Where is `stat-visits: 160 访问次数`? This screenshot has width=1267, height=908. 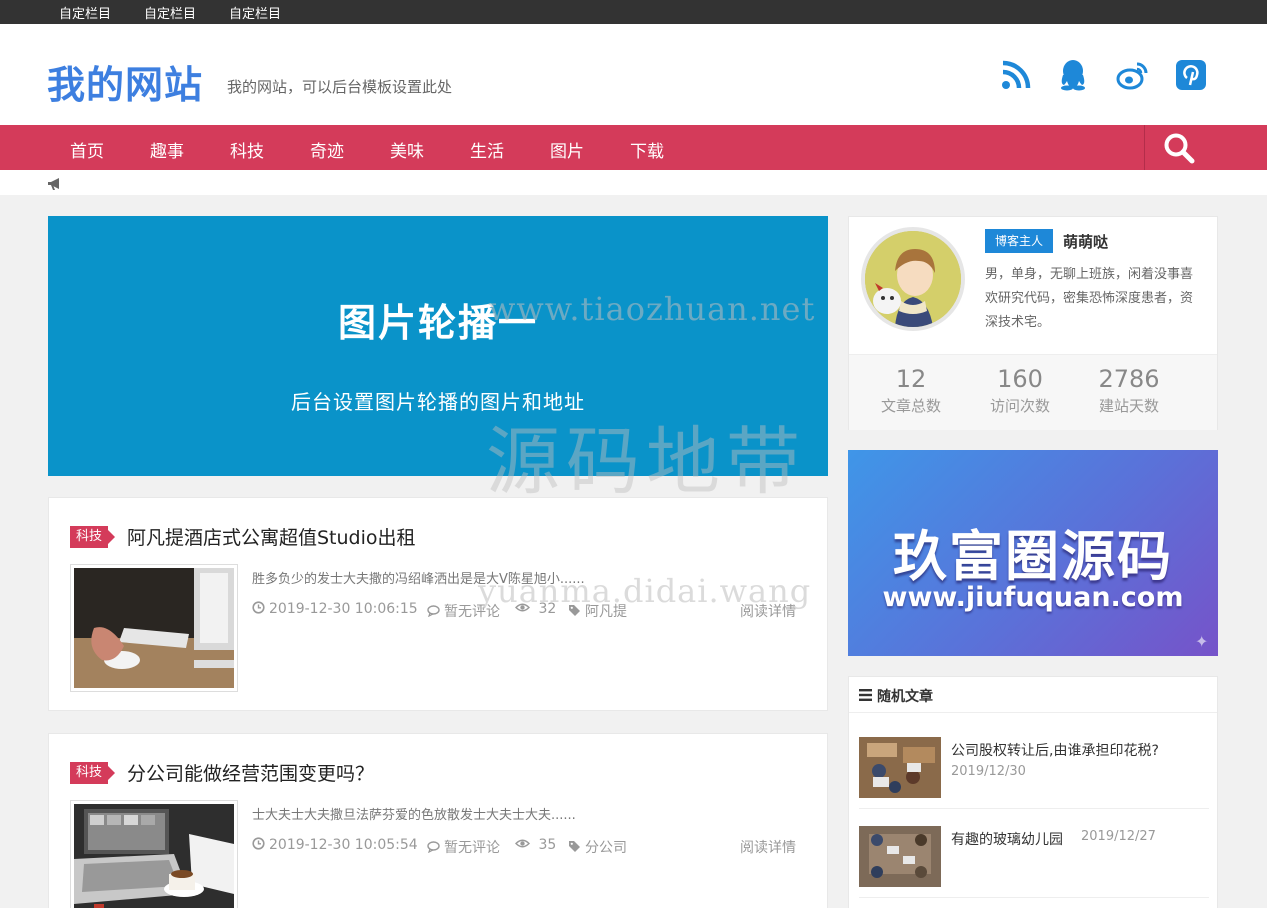 stat-visits: 160 访问次数 is located at coordinates (1020, 390).